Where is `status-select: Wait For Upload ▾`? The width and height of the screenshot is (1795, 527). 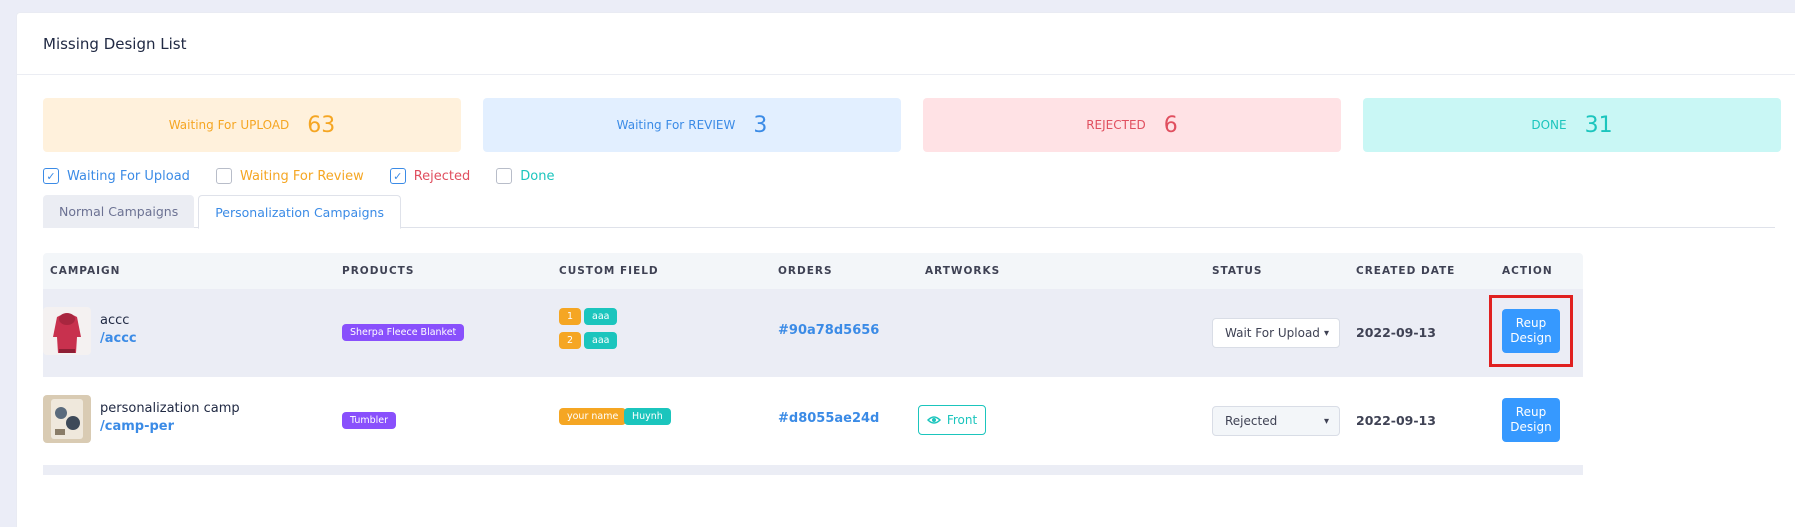
status-select: Wait For Upload ▾ is located at coordinates (1276, 333).